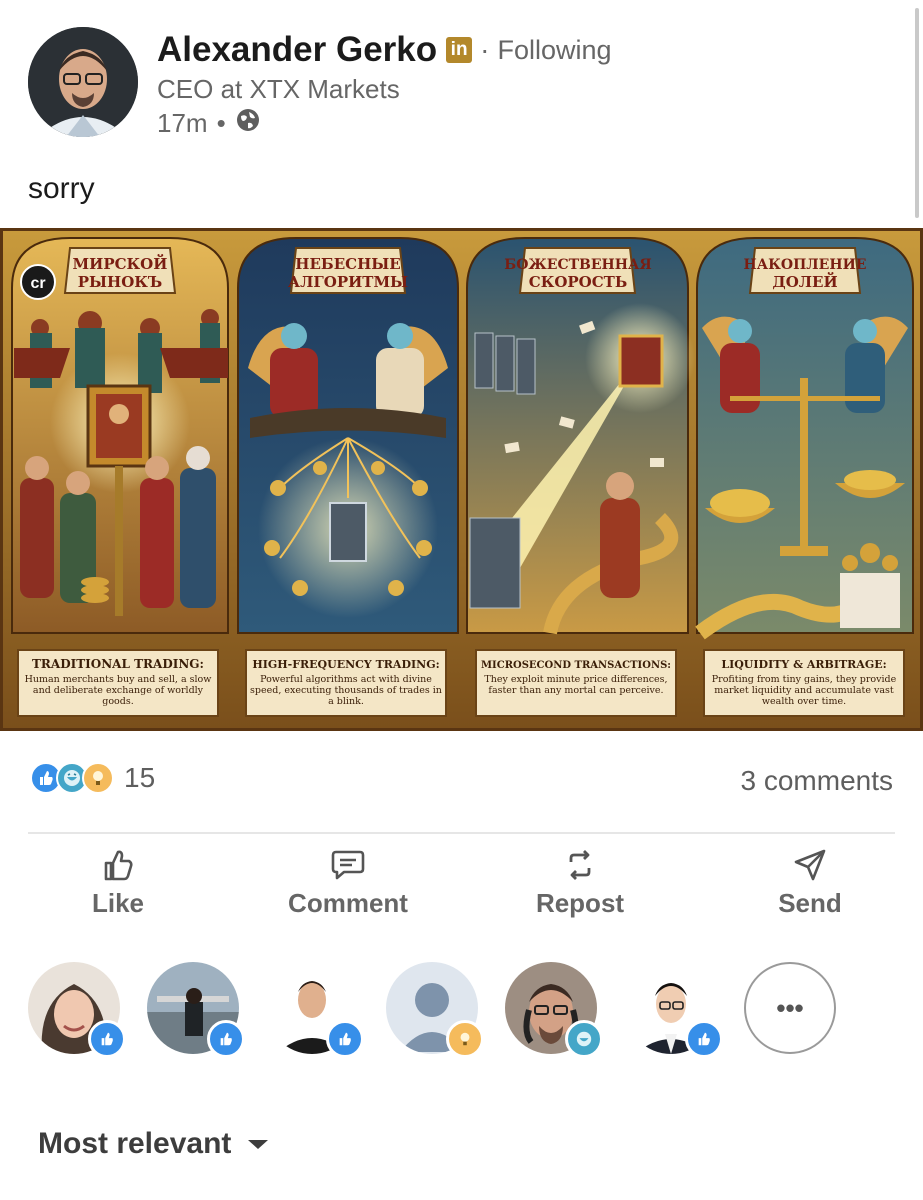 The height and width of the screenshot is (1200, 923). What do you see at coordinates (348, 435) in the screenshot?
I see `panel-high-frequency-trading: НЕБЕСНЫЕ АЛГОРИТМЫ` at bounding box center [348, 435].